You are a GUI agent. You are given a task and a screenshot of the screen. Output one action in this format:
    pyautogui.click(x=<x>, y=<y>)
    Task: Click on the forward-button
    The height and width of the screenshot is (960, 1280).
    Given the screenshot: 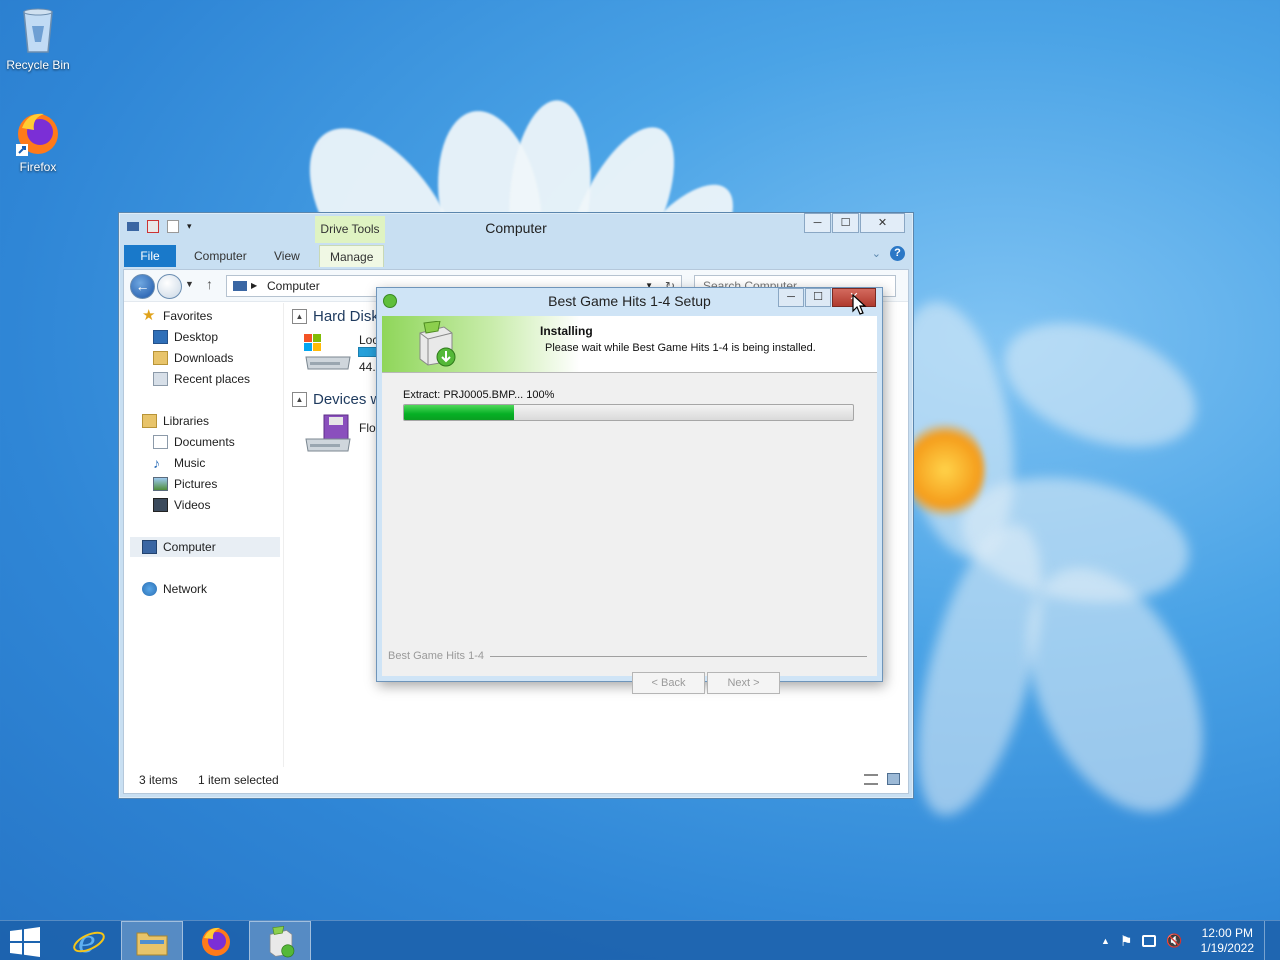 What is the action you would take?
    pyautogui.click(x=169, y=286)
    